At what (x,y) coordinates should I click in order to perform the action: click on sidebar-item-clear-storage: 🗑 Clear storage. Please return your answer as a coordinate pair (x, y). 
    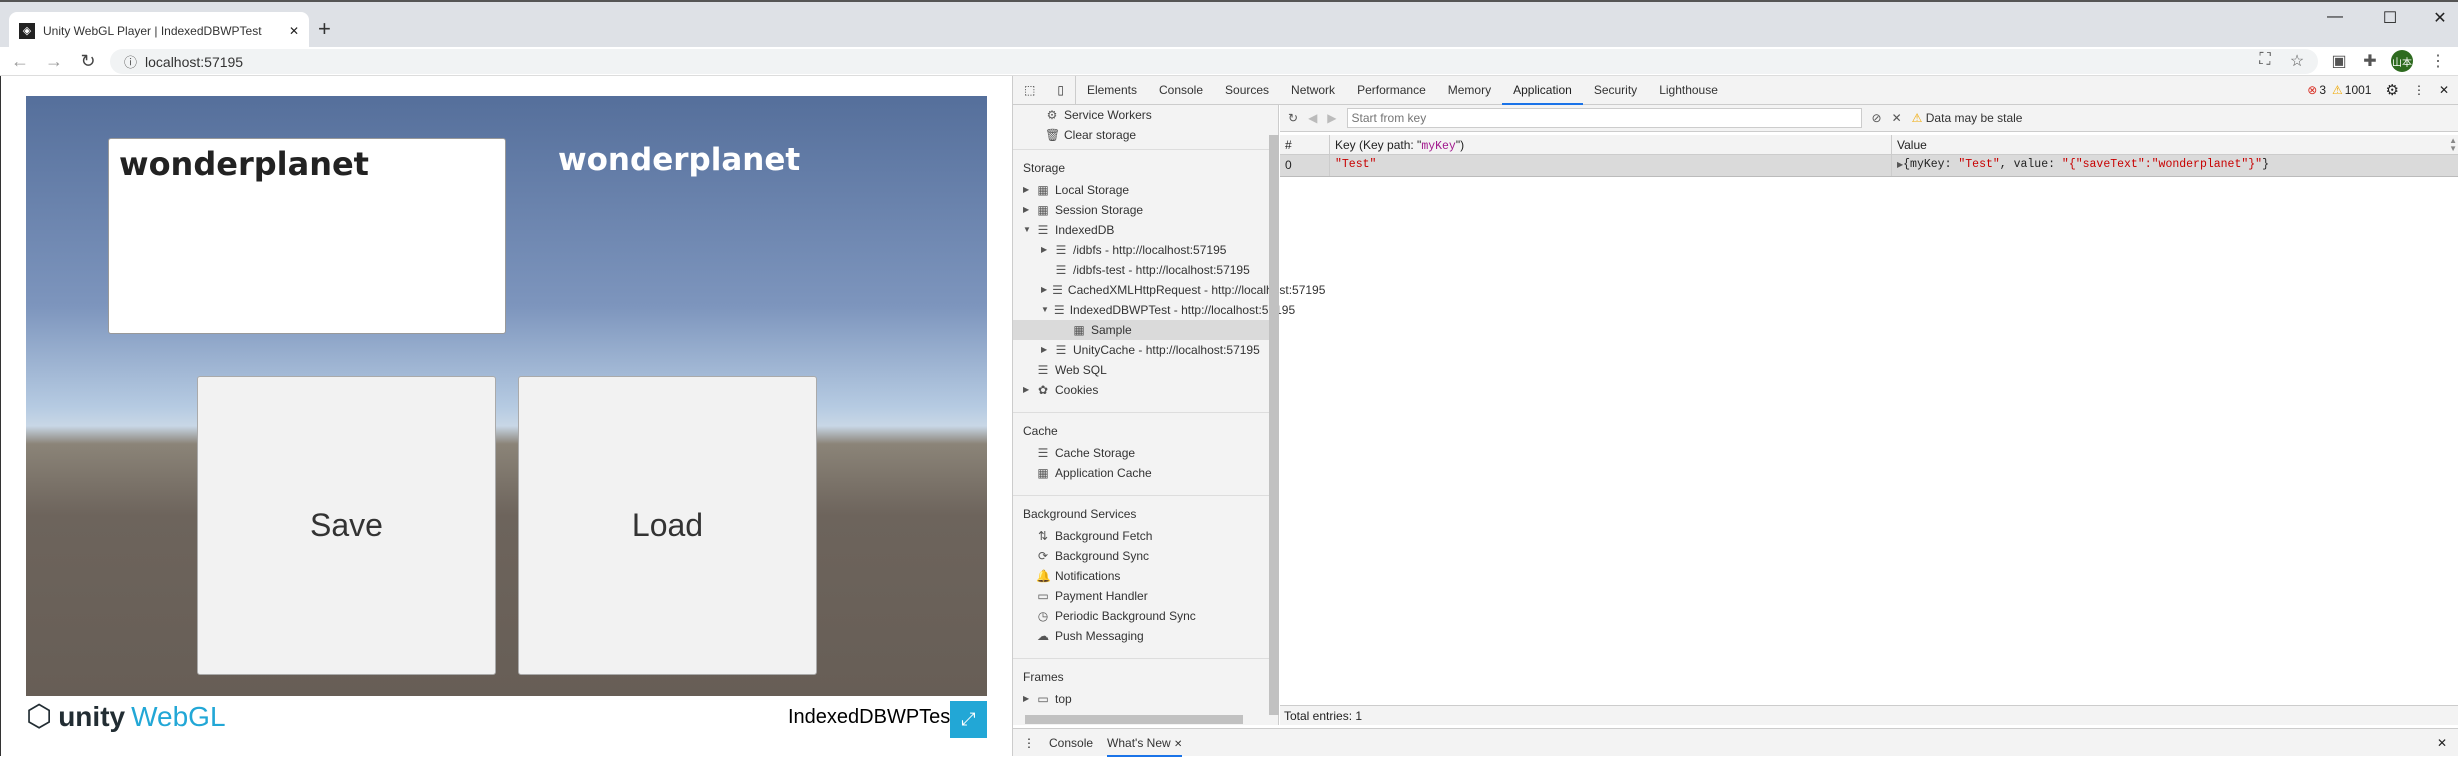
    Looking at the image, I should click on (1145, 135).